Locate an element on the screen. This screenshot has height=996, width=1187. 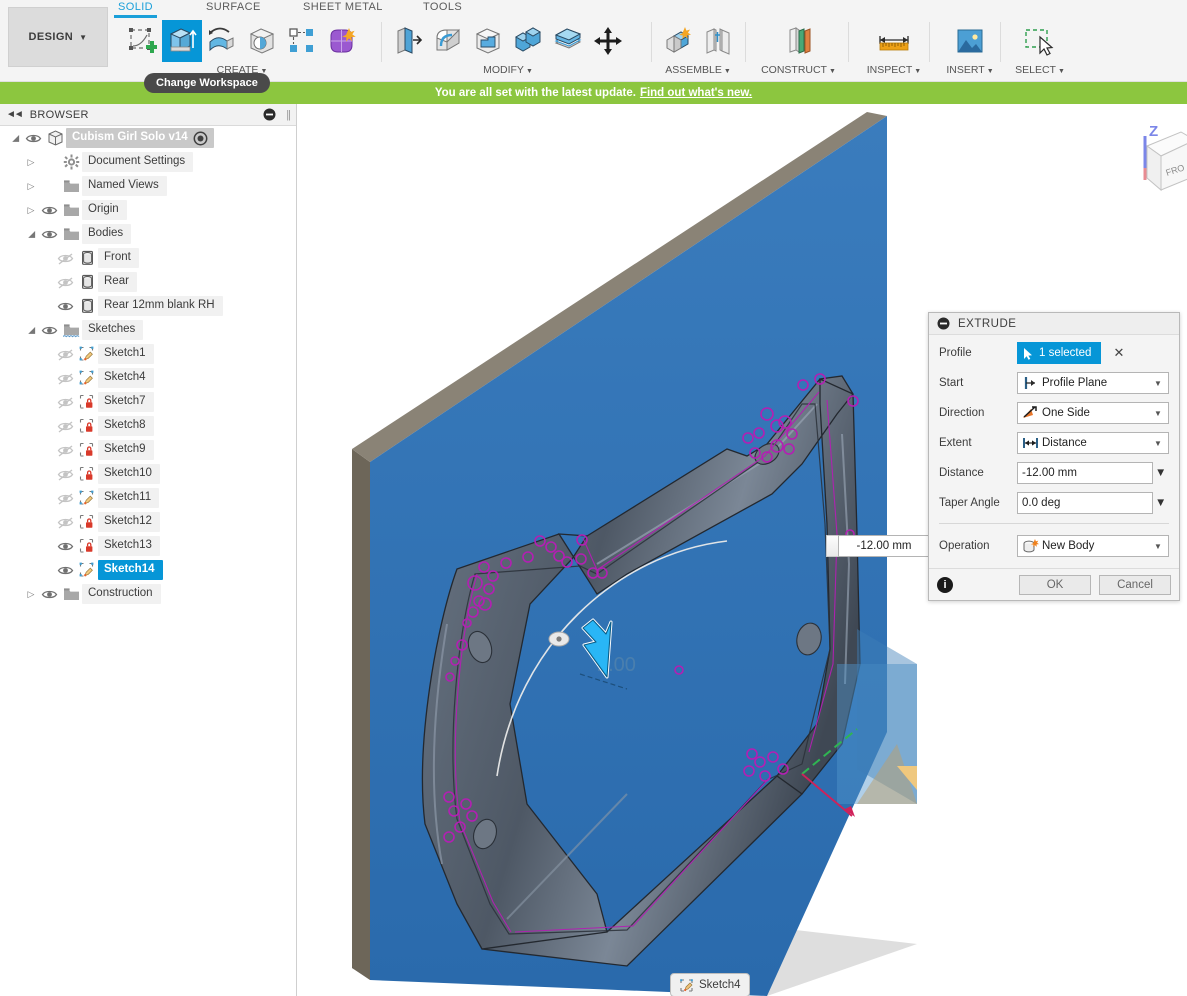
dimension-input-field: -12.00 mm is located at coordinates (884, 546).